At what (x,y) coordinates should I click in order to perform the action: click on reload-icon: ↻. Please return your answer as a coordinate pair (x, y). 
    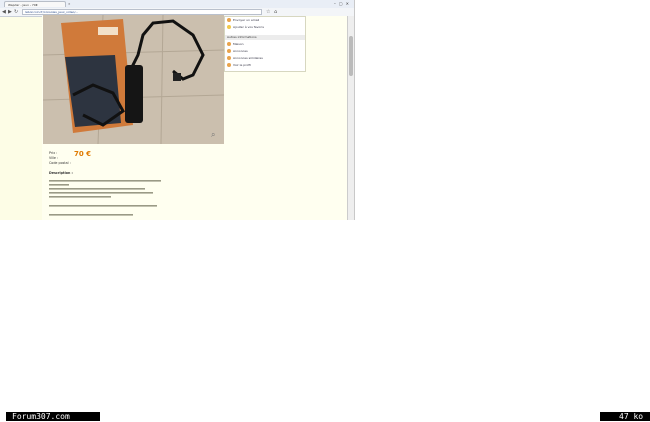
    Looking at the image, I should click on (16, 12).